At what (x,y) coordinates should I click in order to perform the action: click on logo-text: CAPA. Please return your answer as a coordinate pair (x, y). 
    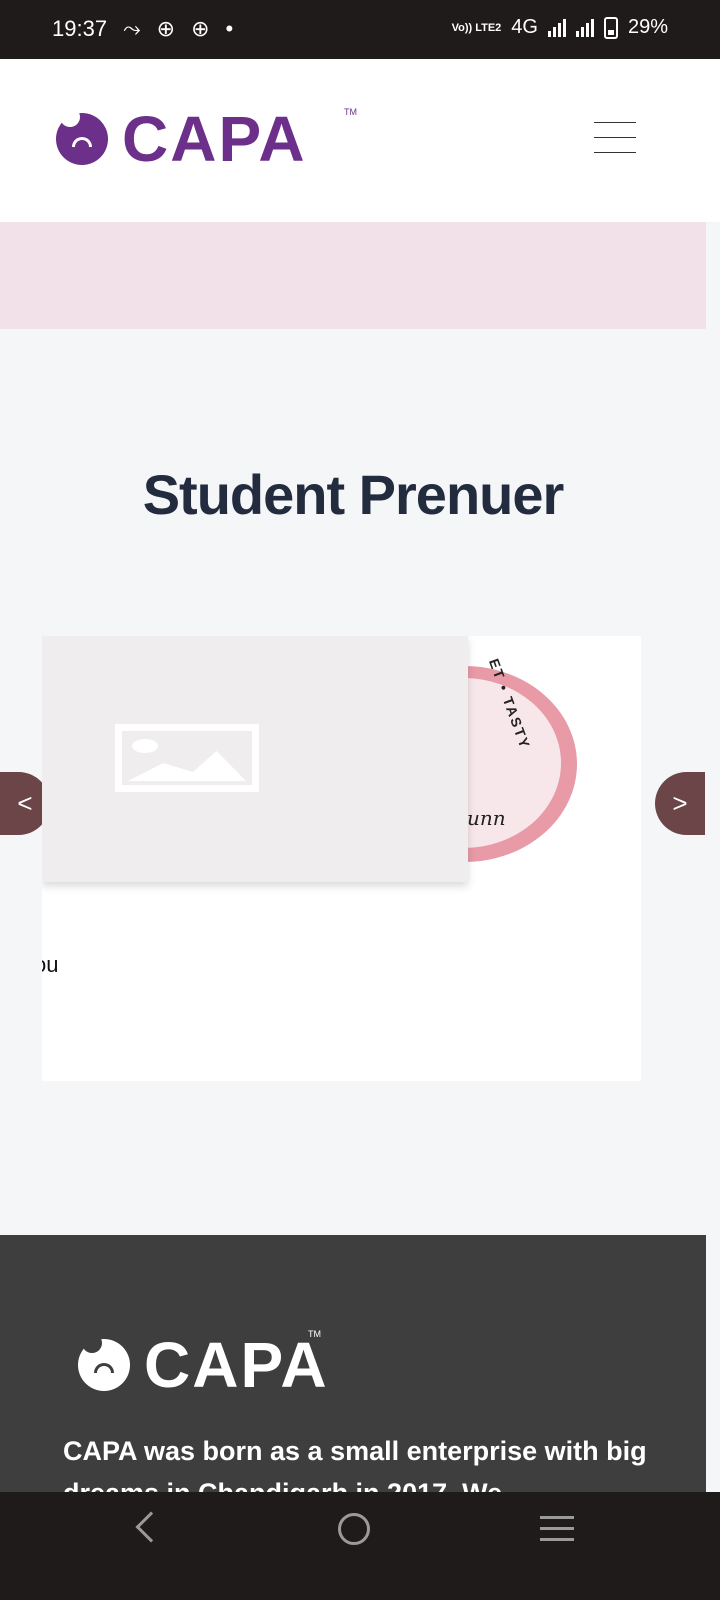
    Looking at the image, I should click on (214, 139).